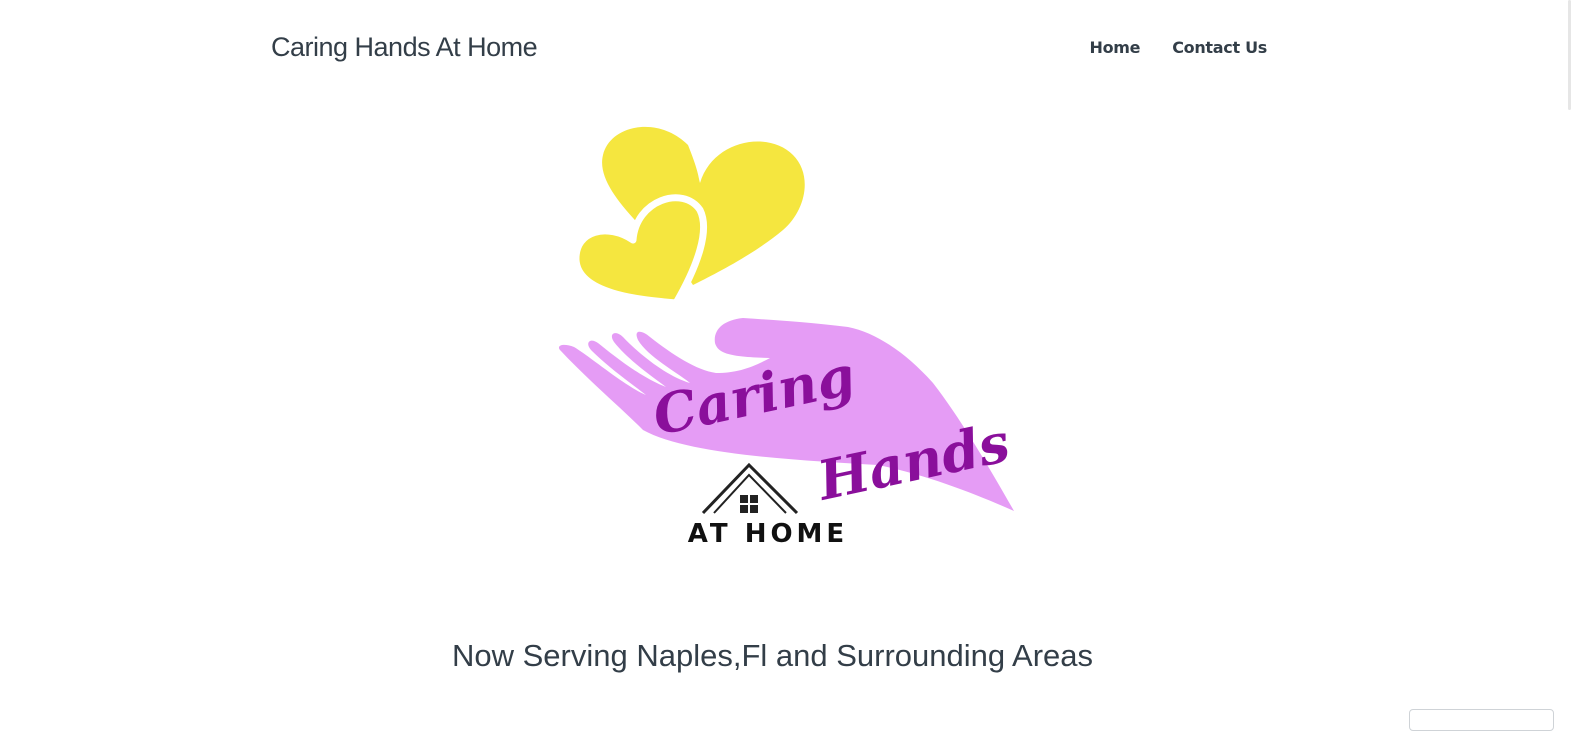  What do you see at coordinates (404, 47) in the screenshot?
I see `site-title: Caring Hands At Home` at bounding box center [404, 47].